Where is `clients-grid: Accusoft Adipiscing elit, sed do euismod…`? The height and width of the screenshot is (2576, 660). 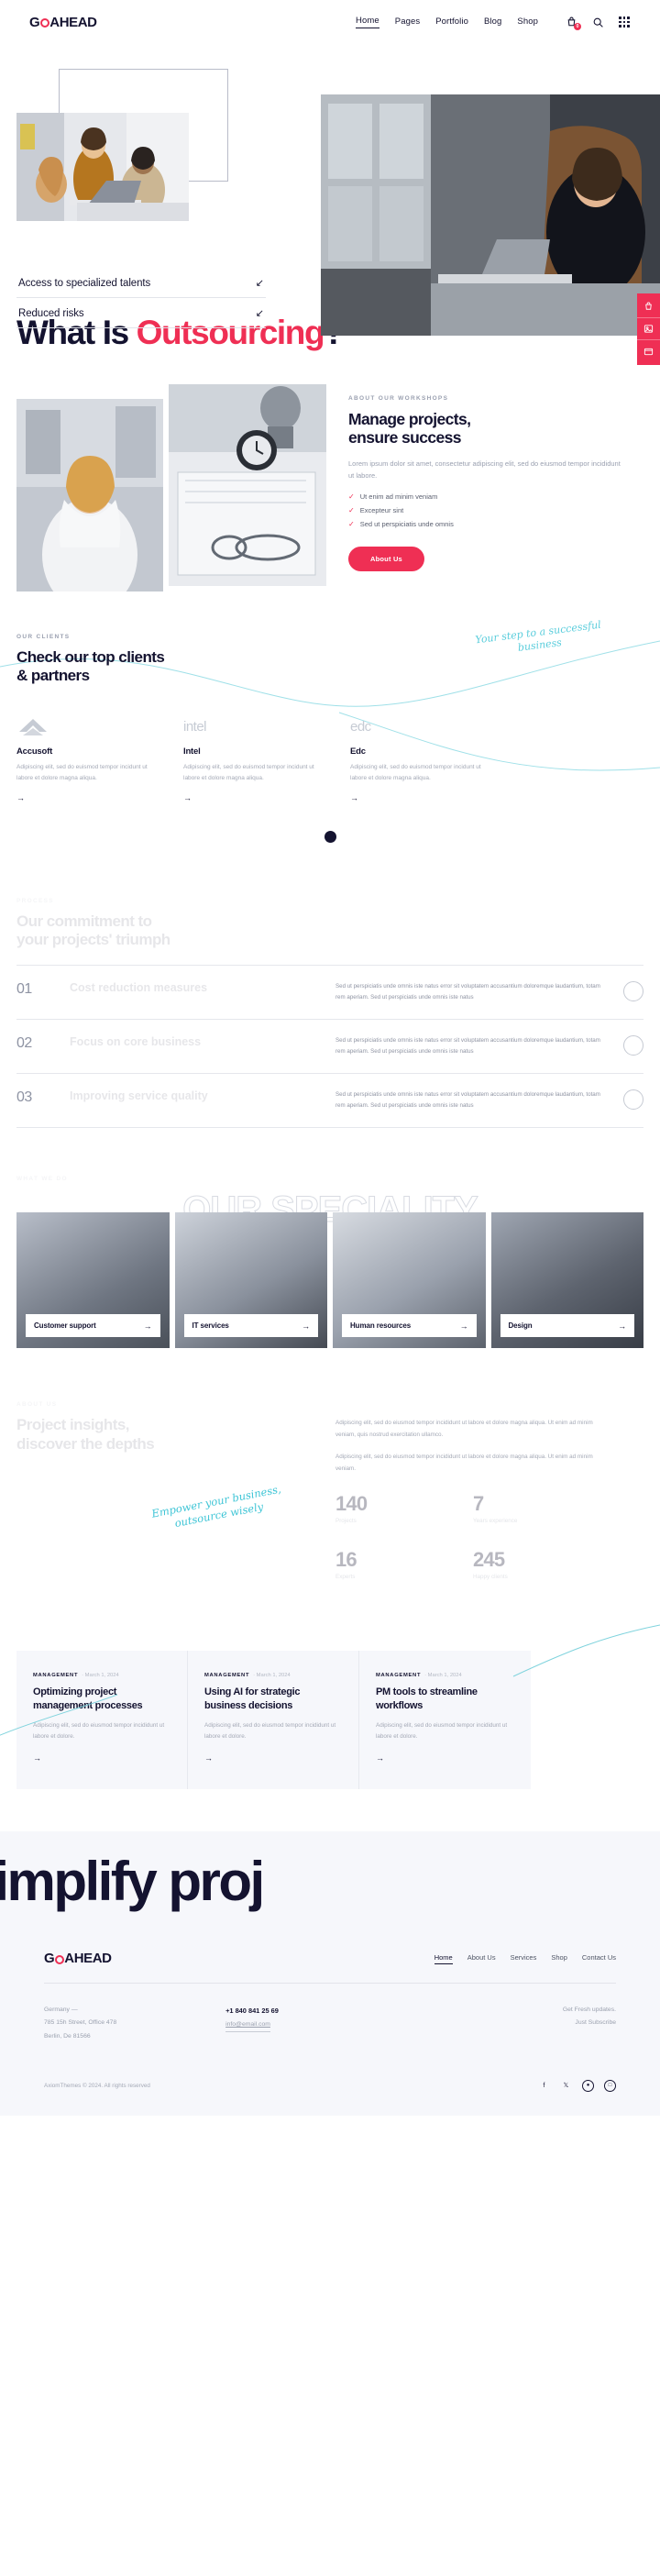
clients-grid: Accusoft Adipiscing elit, sed do euismod… is located at coordinates (330, 759).